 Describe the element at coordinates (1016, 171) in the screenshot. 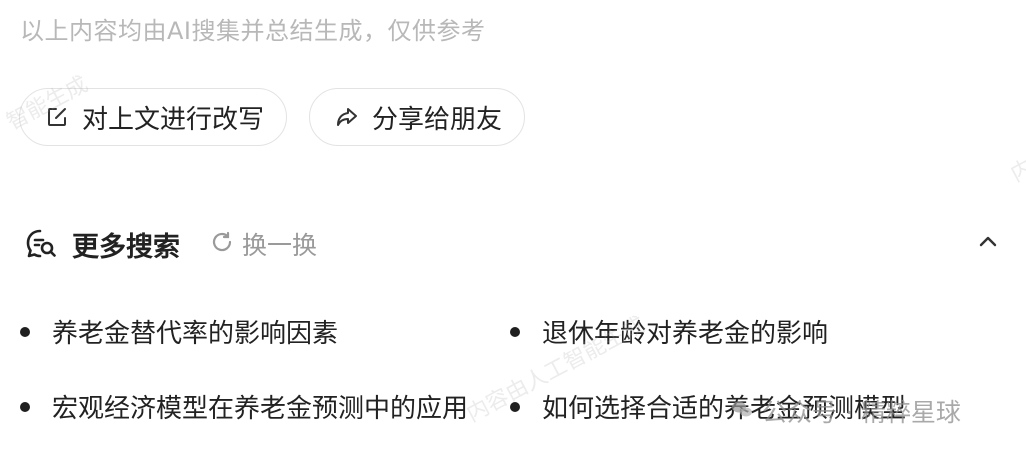

I see `watermark-right-edge: 内` at that location.